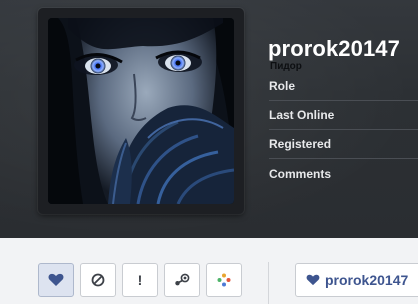  What do you see at coordinates (286, 66) in the screenshot?
I see `profile-user-title: Пидор` at bounding box center [286, 66].